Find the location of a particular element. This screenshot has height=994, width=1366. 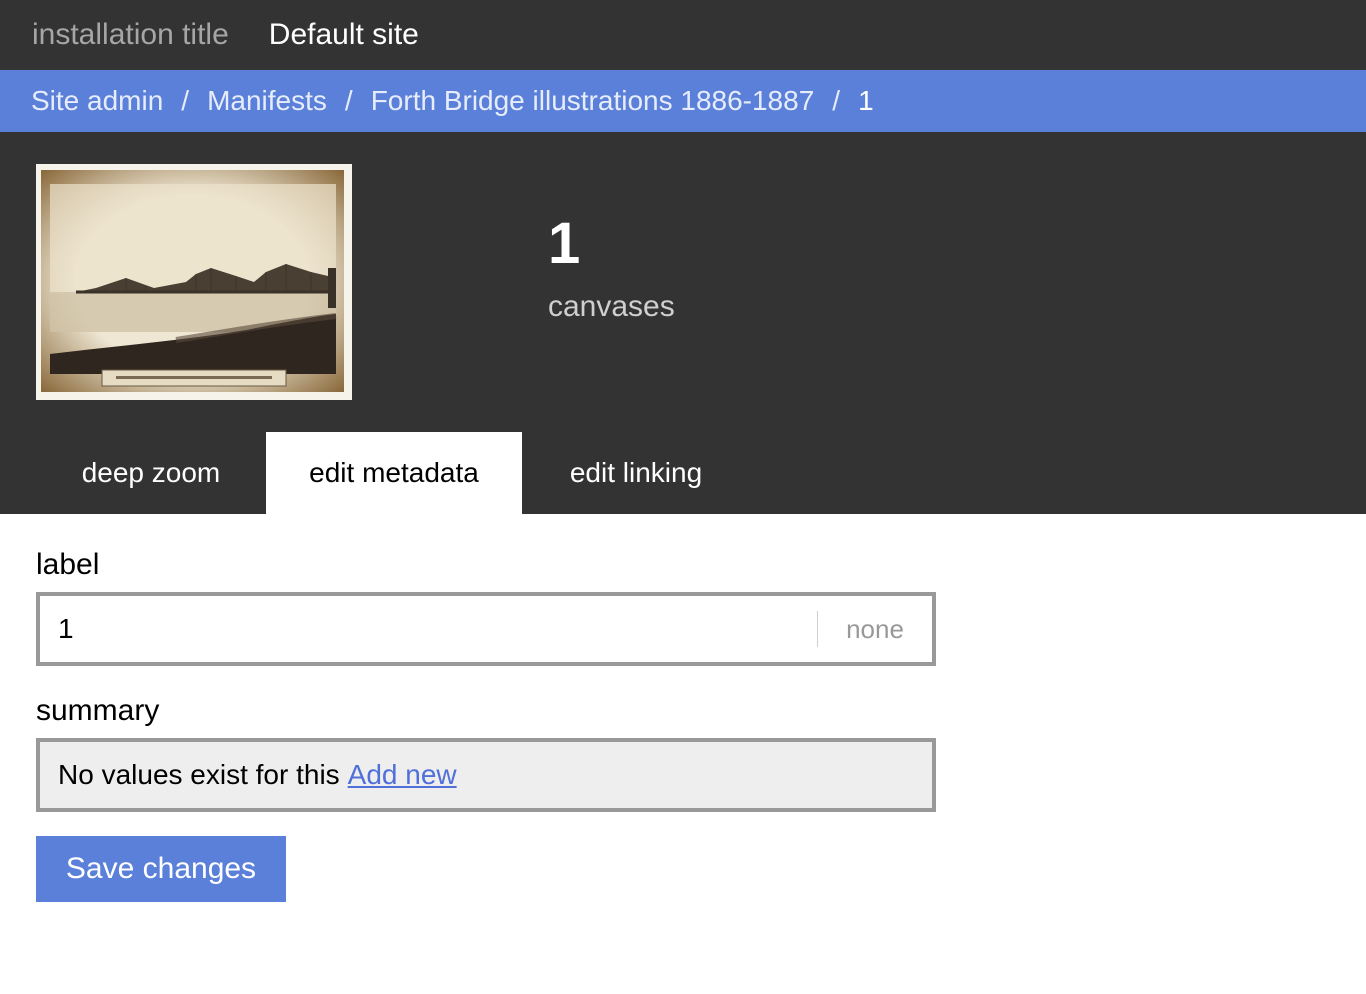

tab-deep-zoom: deep zoom is located at coordinates (151, 473).